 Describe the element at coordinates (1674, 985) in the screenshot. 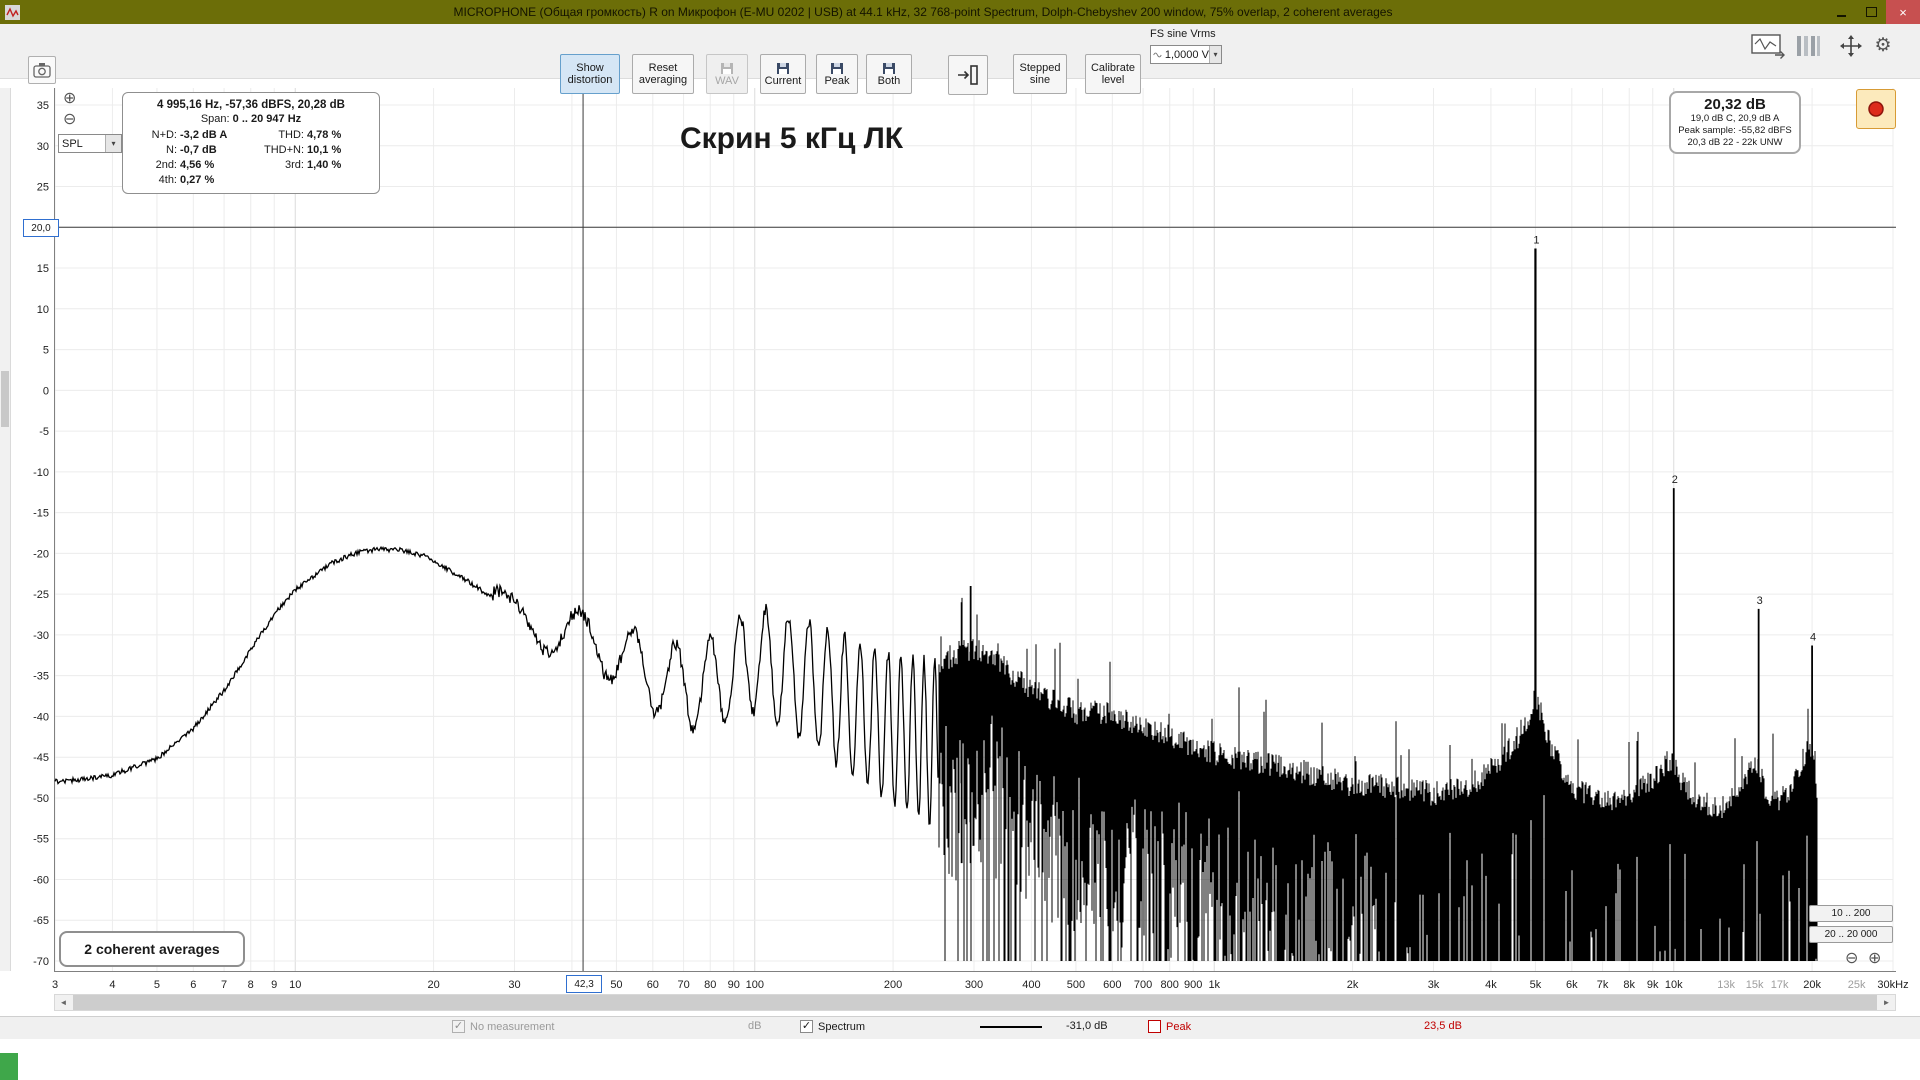

I see `x-tick-label: 10k` at that location.